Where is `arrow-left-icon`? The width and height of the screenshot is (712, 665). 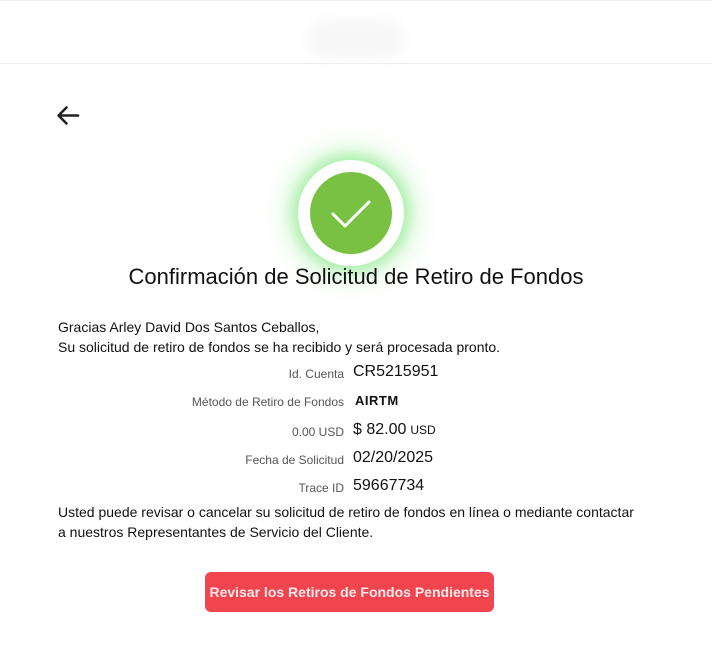
arrow-left-icon is located at coordinates (68, 115).